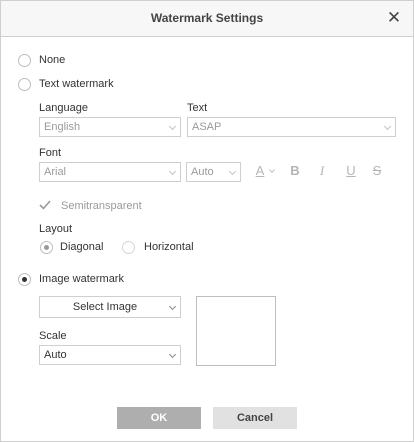  What do you see at coordinates (291, 127) in the screenshot?
I see `text-select: ASAP` at bounding box center [291, 127].